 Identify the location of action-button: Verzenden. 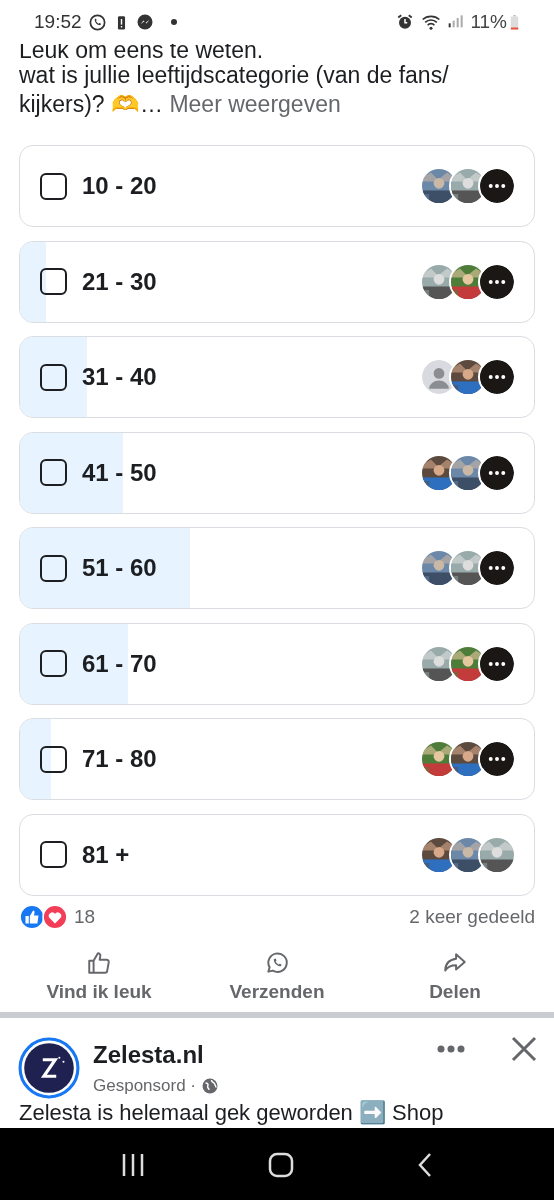
(277, 978).